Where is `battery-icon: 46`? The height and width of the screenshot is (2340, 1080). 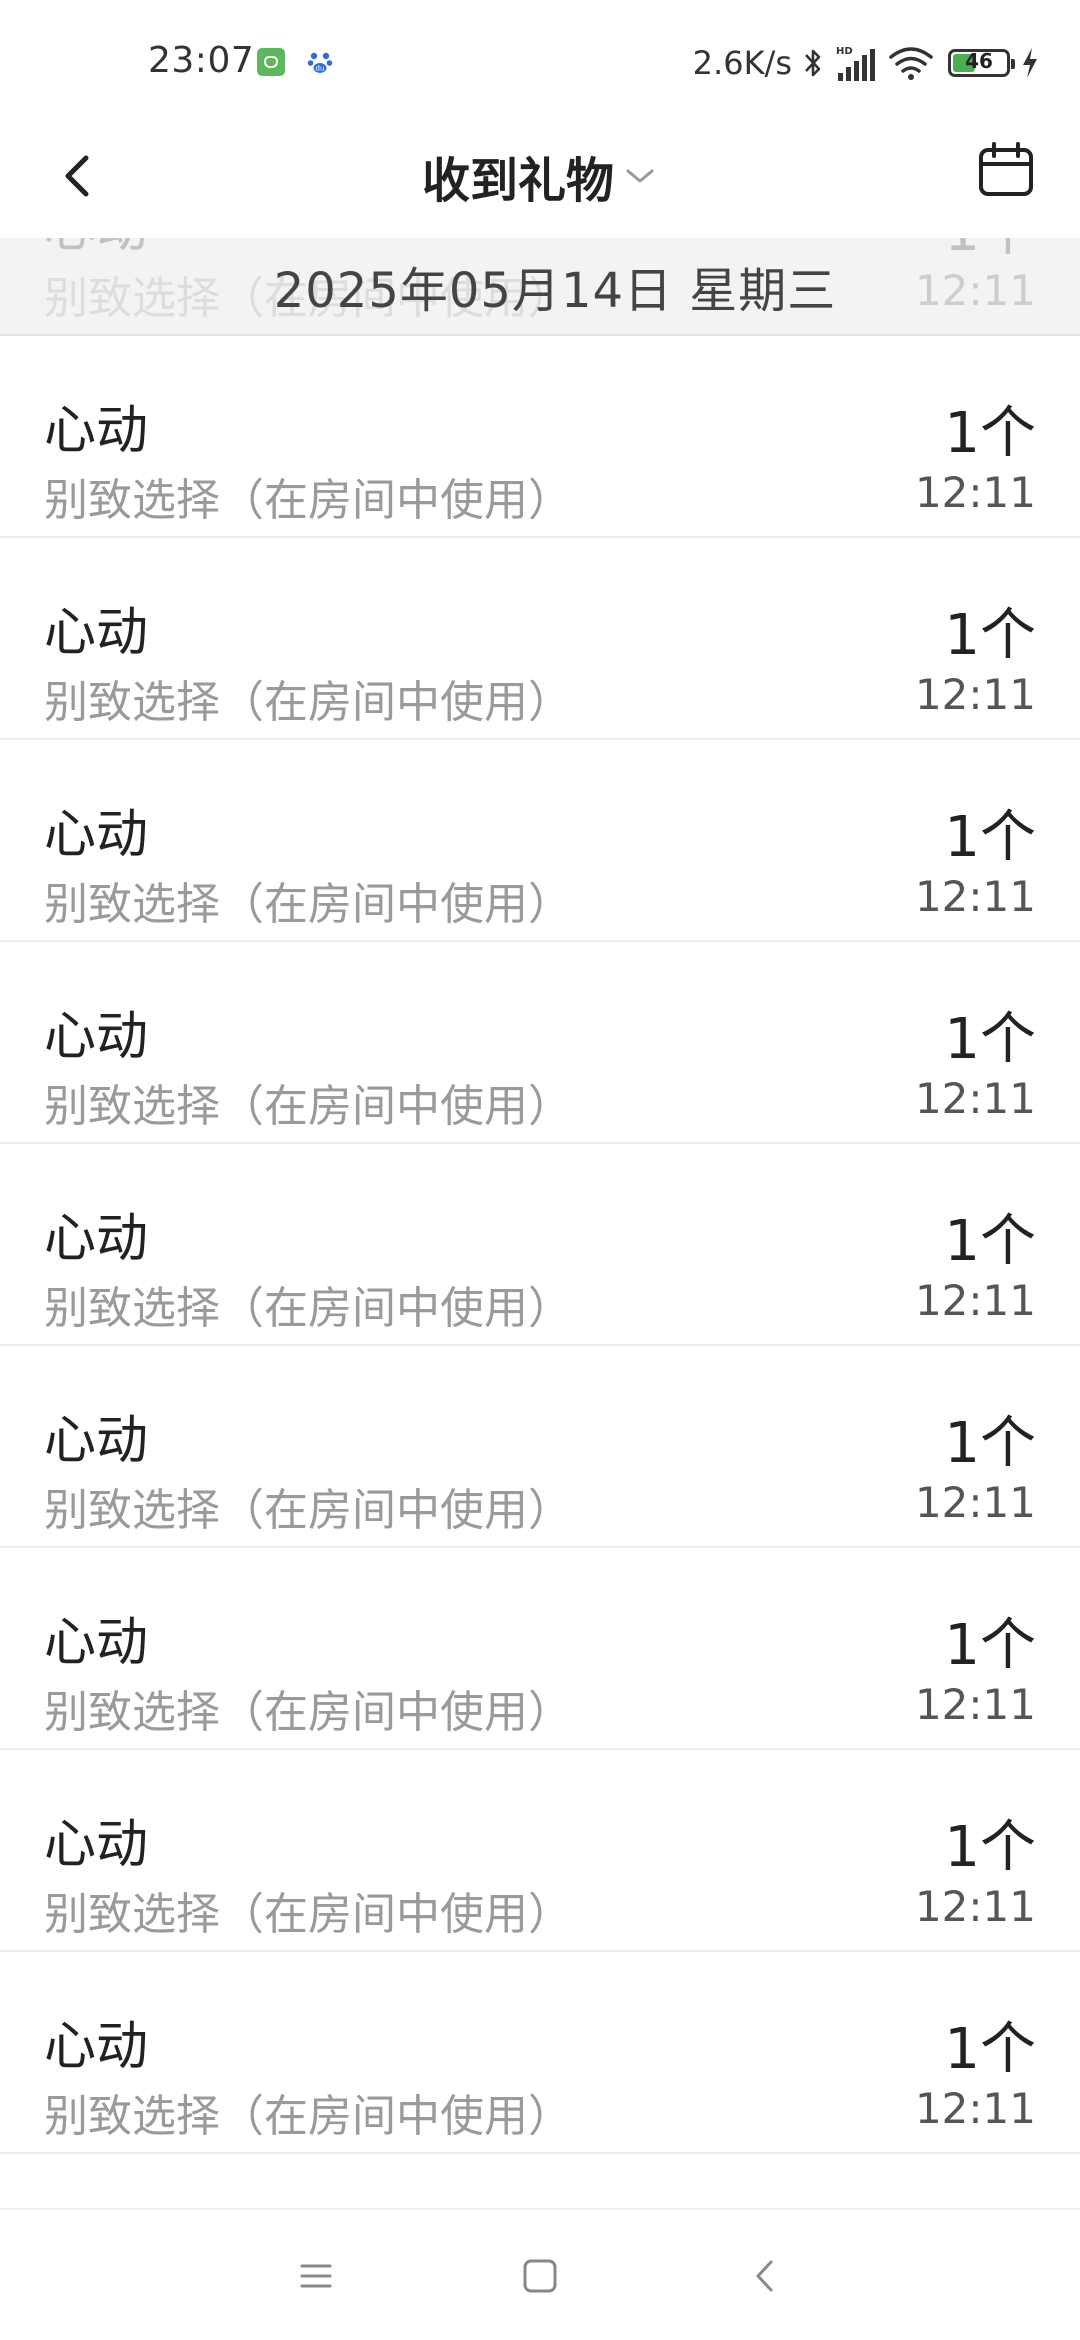
battery-icon: 46 is located at coordinates (981, 63).